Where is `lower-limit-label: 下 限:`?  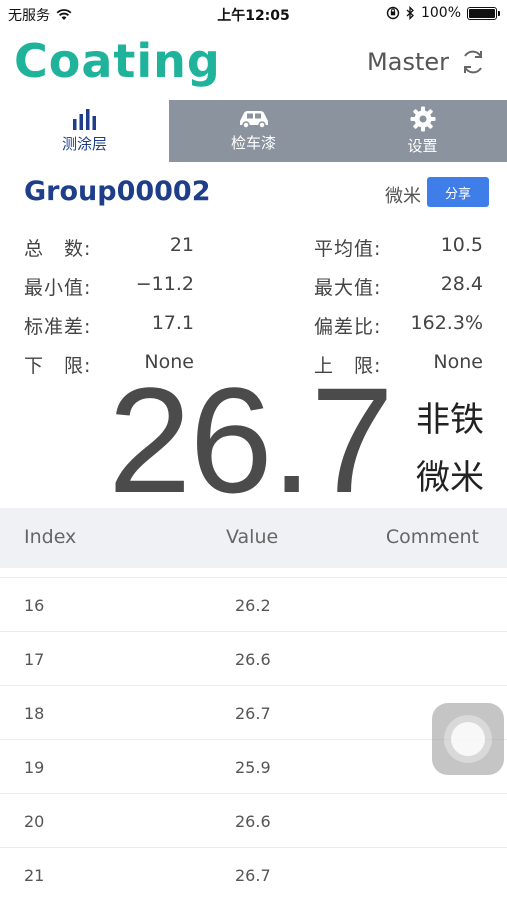 lower-limit-label: 下 限: is located at coordinates (58, 366).